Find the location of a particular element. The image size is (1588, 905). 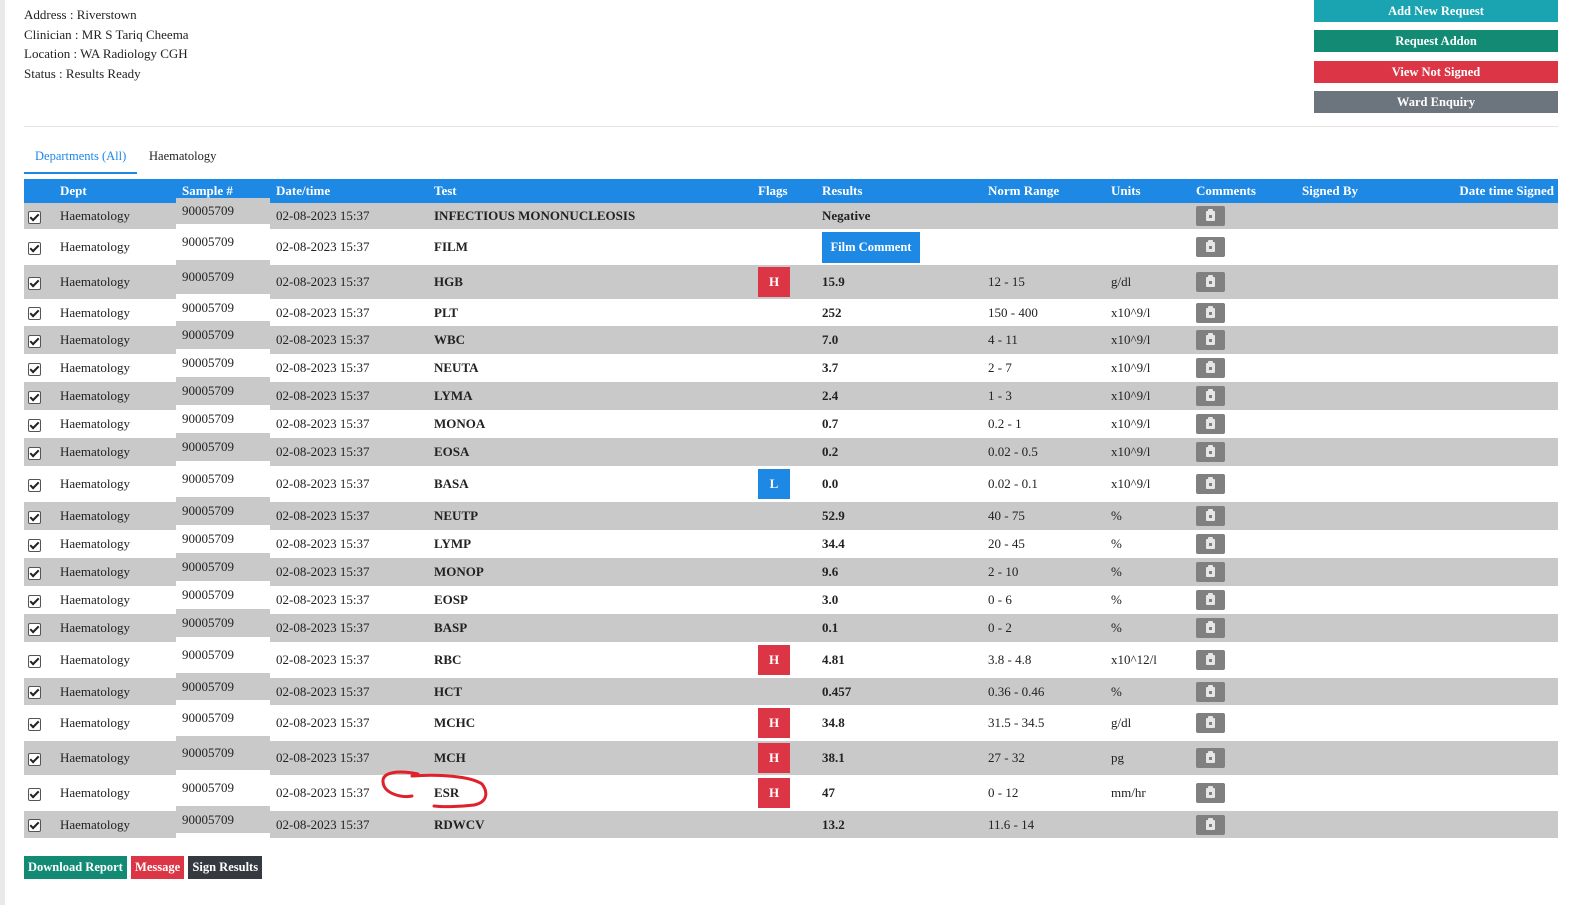

tab-haematology: Haematology is located at coordinates (182, 158).